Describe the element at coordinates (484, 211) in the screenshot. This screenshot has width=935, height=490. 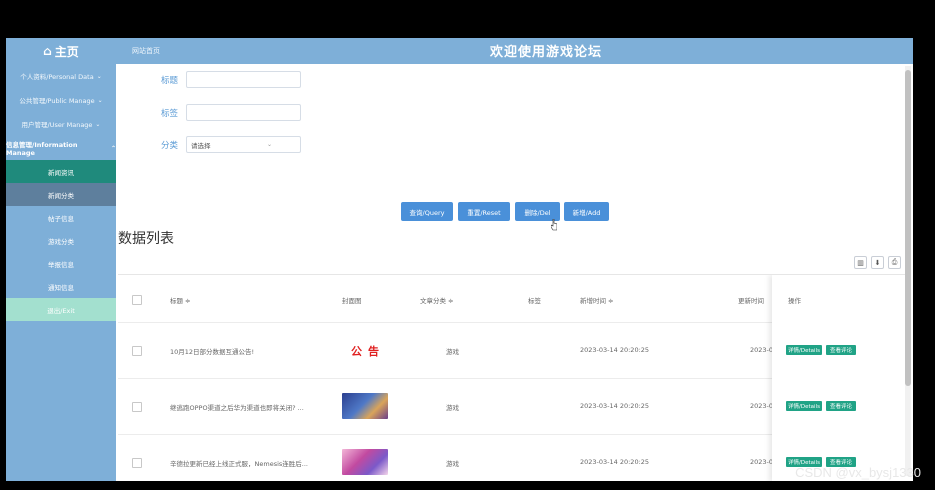
I see `reset-button: 重置/Reset` at that location.